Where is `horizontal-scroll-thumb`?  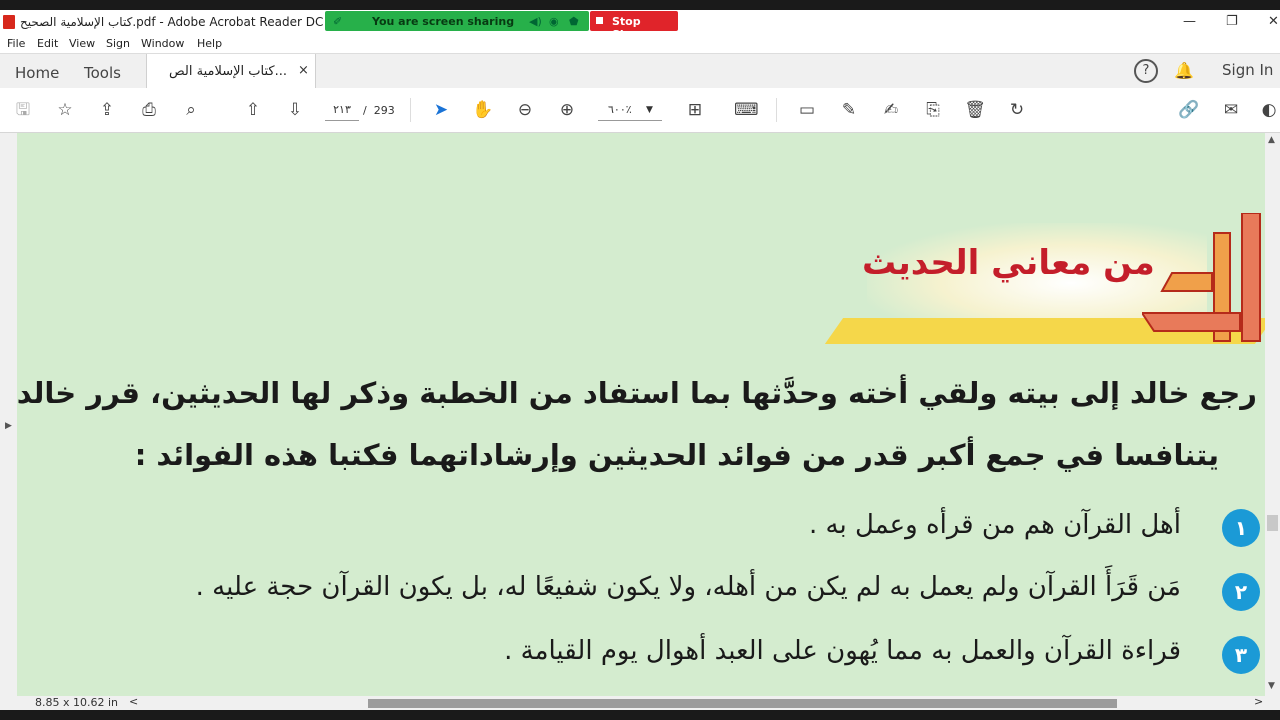
horizontal-scroll-thumb is located at coordinates (742, 703).